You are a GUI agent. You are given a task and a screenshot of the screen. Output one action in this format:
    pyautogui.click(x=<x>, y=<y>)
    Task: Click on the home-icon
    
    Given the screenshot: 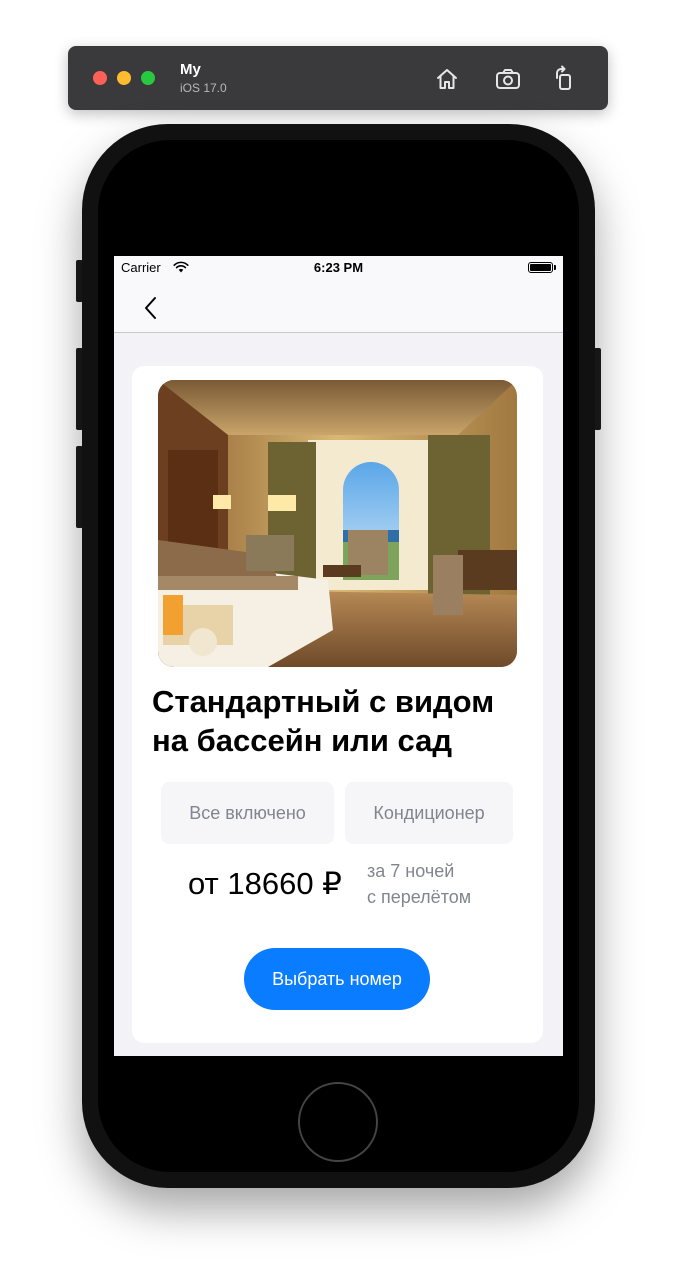 What is the action you would take?
    pyautogui.click(x=447, y=79)
    